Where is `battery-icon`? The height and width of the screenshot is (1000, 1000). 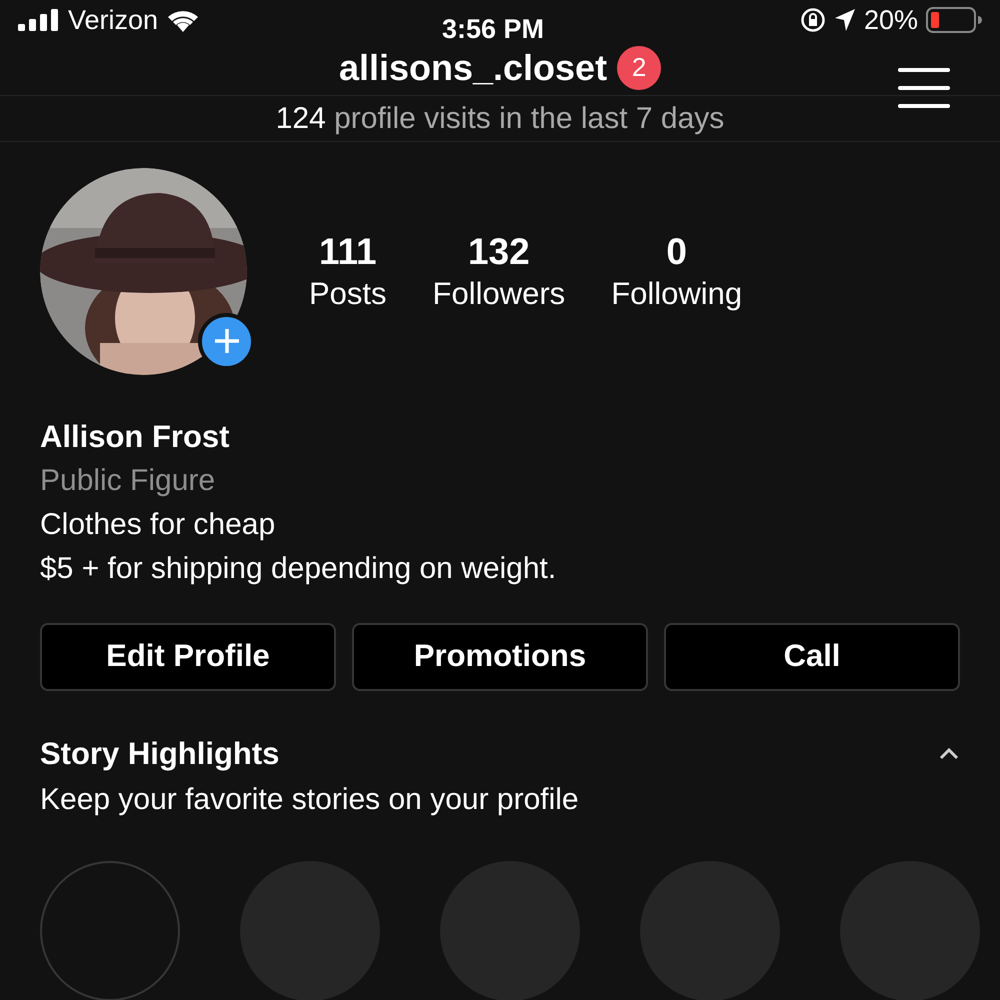
battery-icon is located at coordinates (954, 20).